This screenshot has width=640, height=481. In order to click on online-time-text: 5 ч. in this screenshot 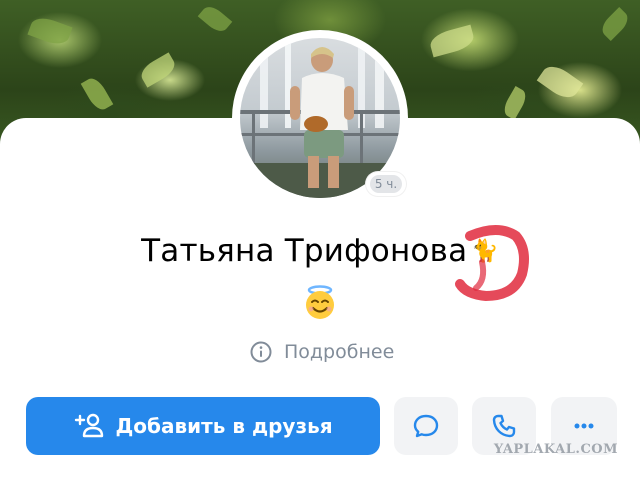, I will do `click(386, 184)`.